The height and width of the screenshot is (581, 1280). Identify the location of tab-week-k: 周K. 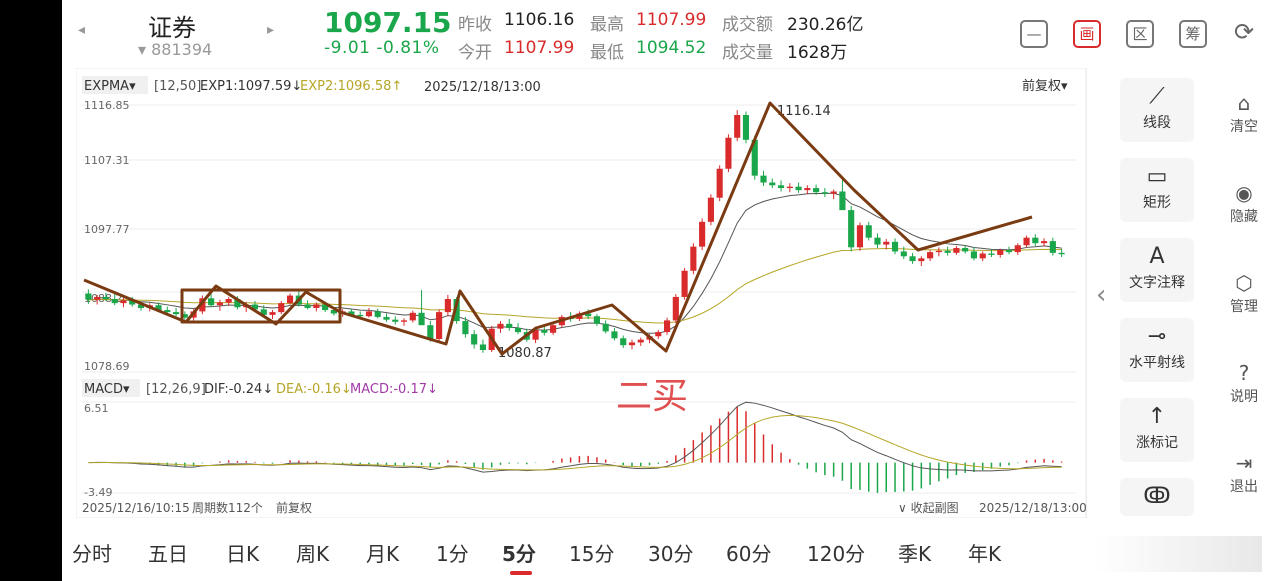
(312, 552).